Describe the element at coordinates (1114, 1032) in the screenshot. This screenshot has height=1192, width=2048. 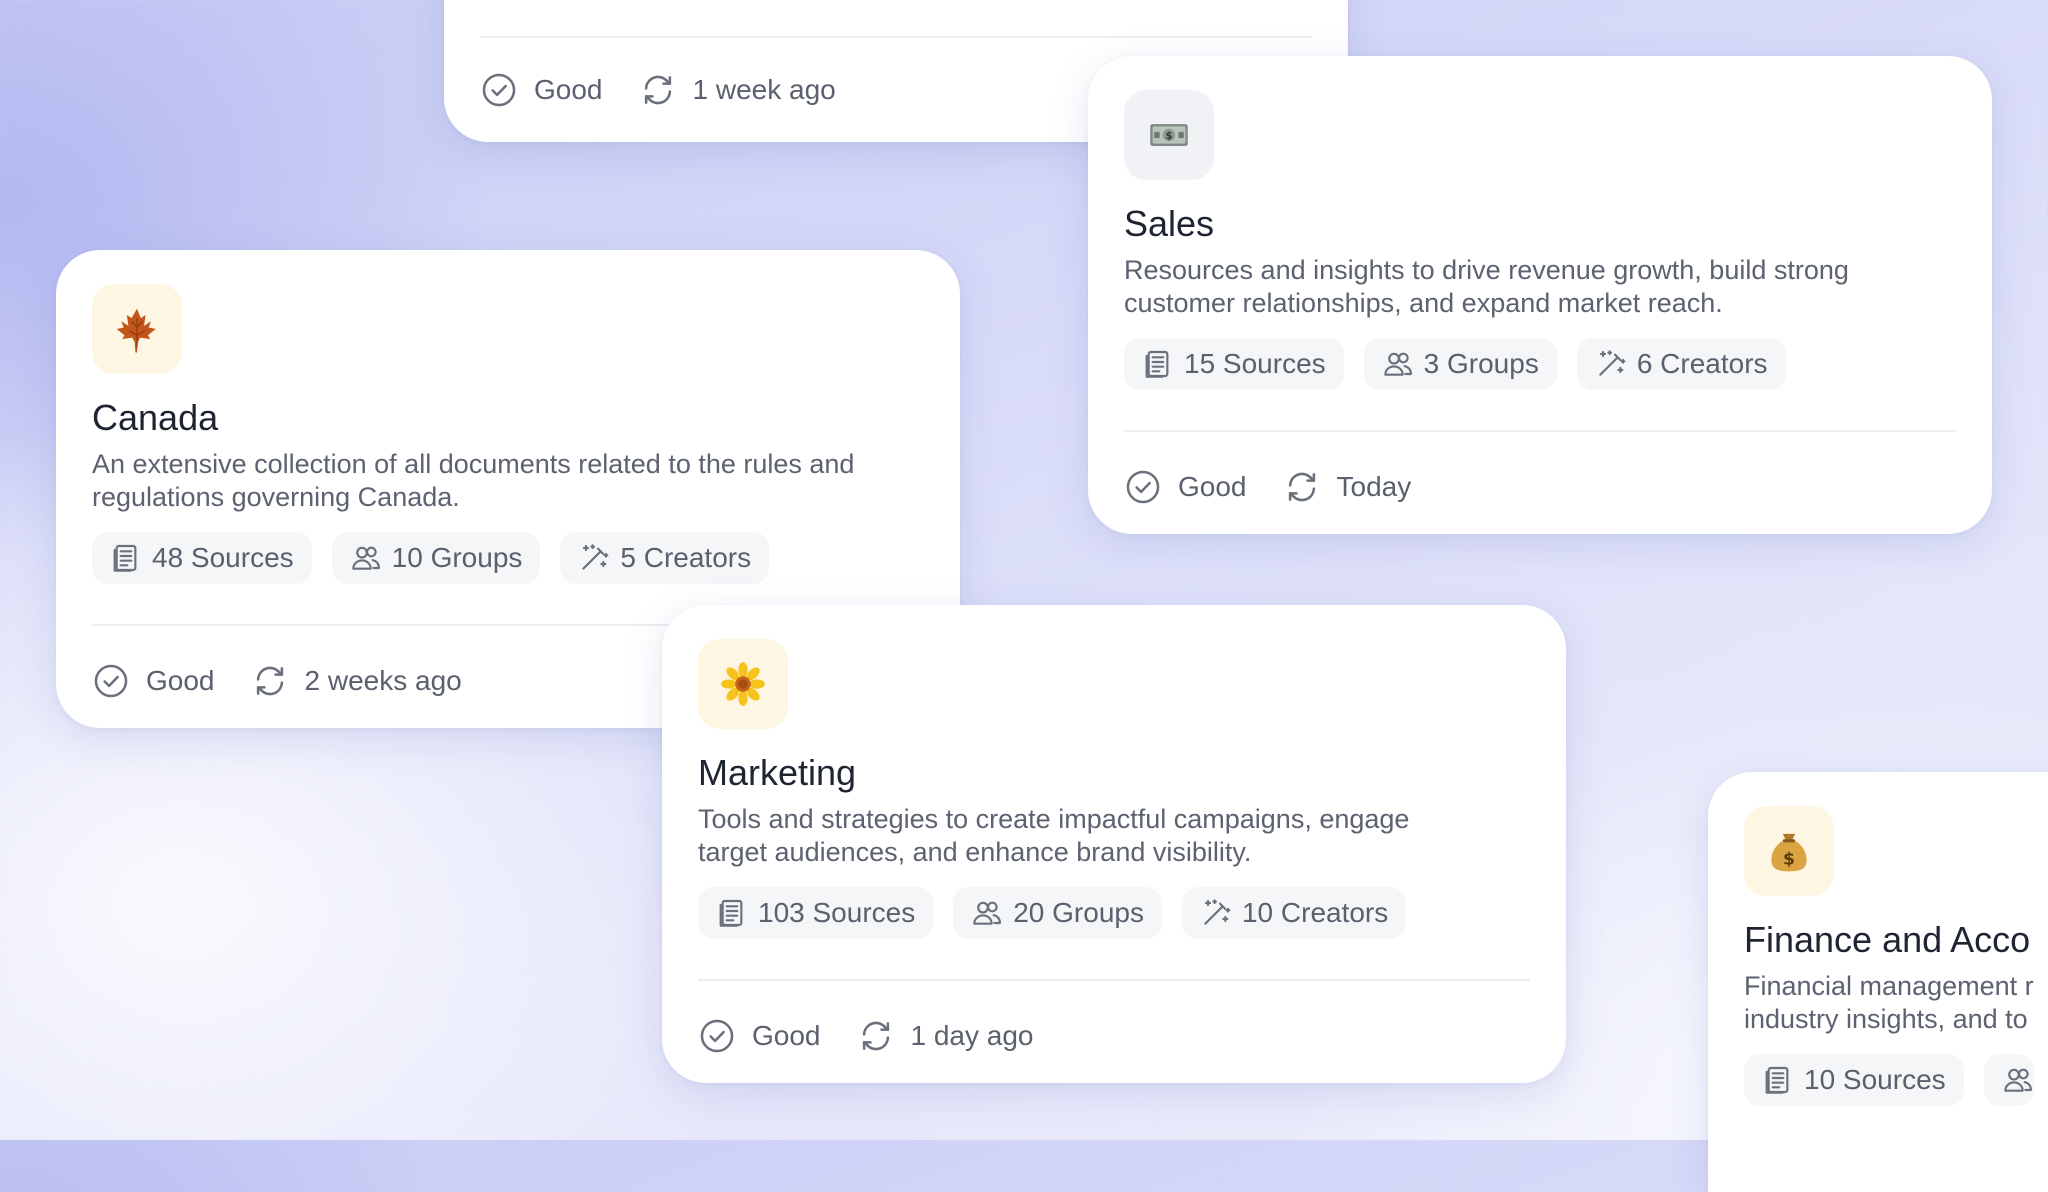
I see `card-footer: Good 1 day ago` at that location.